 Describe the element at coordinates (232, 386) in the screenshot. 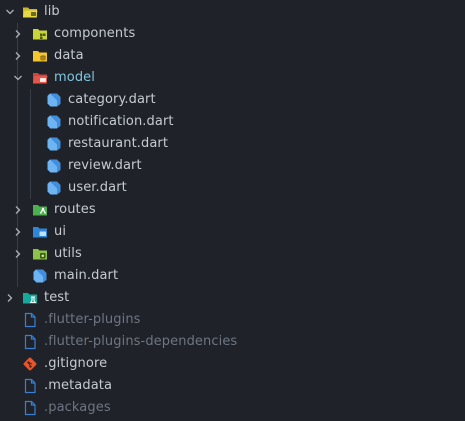

I see `file-metadata: .metadata` at that location.